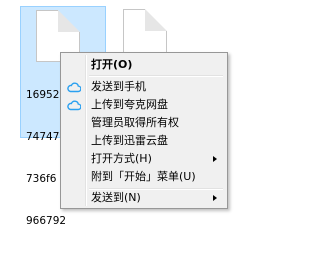 The height and width of the screenshot is (256, 320). What do you see at coordinates (121, 158) in the screenshot?
I see `menu-item-label: 打开方式(H)` at bounding box center [121, 158].